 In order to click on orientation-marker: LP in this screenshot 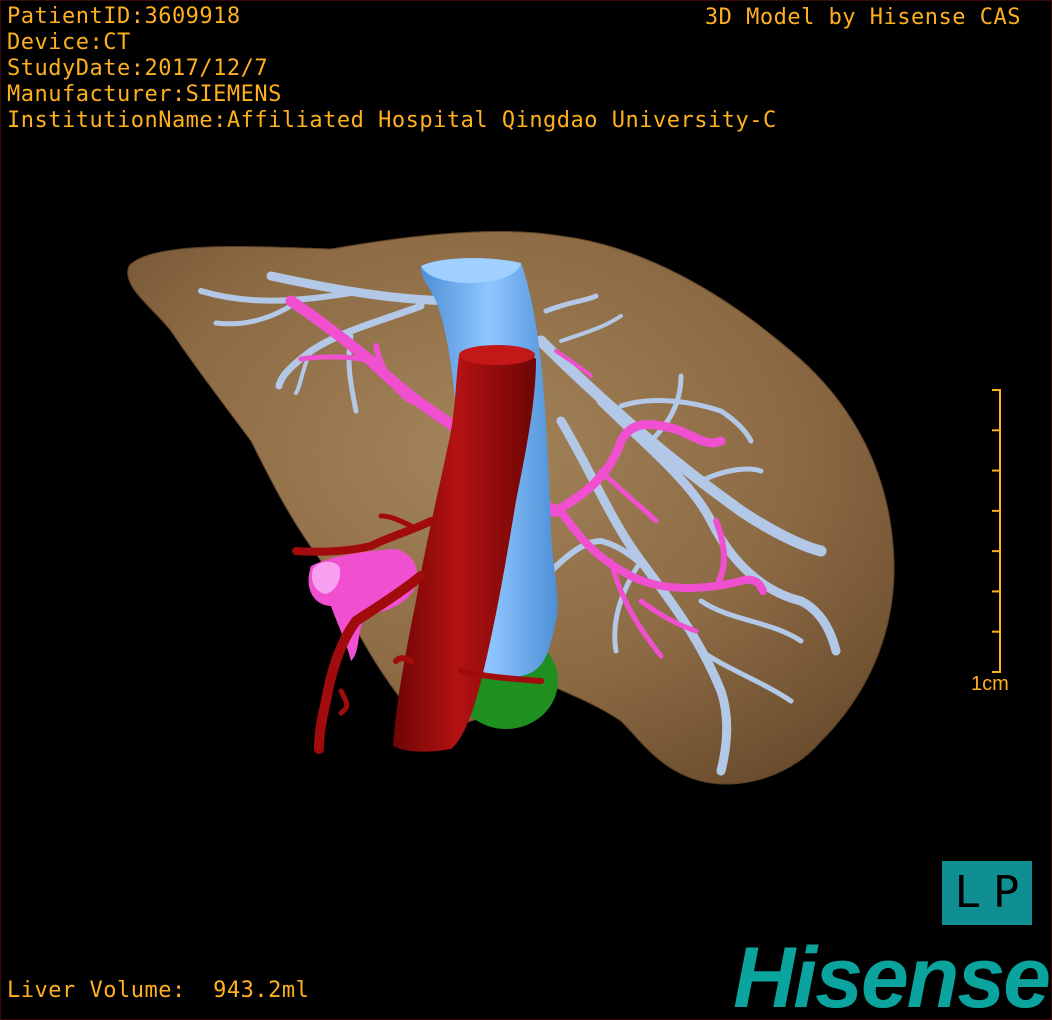, I will do `click(987, 893)`.